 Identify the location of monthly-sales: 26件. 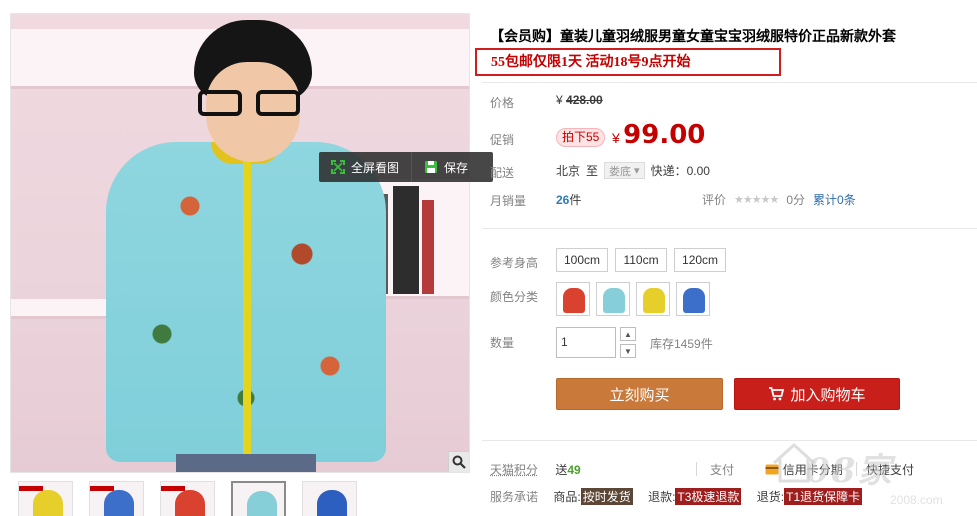
(568, 199).